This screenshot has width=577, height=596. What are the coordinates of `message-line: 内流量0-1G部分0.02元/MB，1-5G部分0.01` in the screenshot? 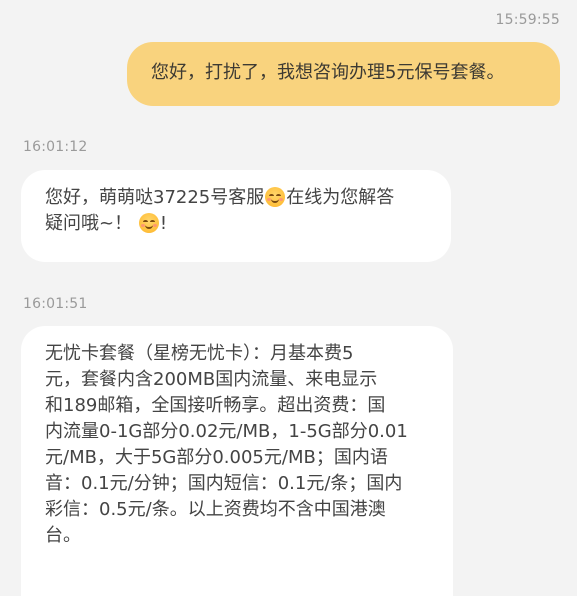 It's located at (226, 431).